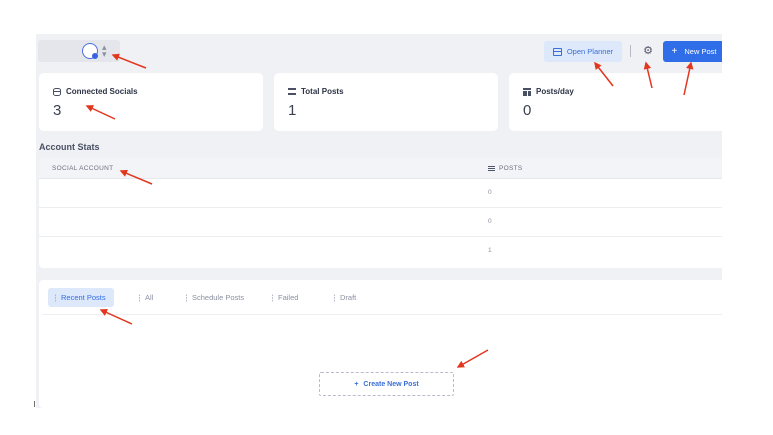 Image resolution: width=773 pixels, height=435 pixels. What do you see at coordinates (590, 51) in the screenshot?
I see `open-planner-label: Open Planner` at bounding box center [590, 51].